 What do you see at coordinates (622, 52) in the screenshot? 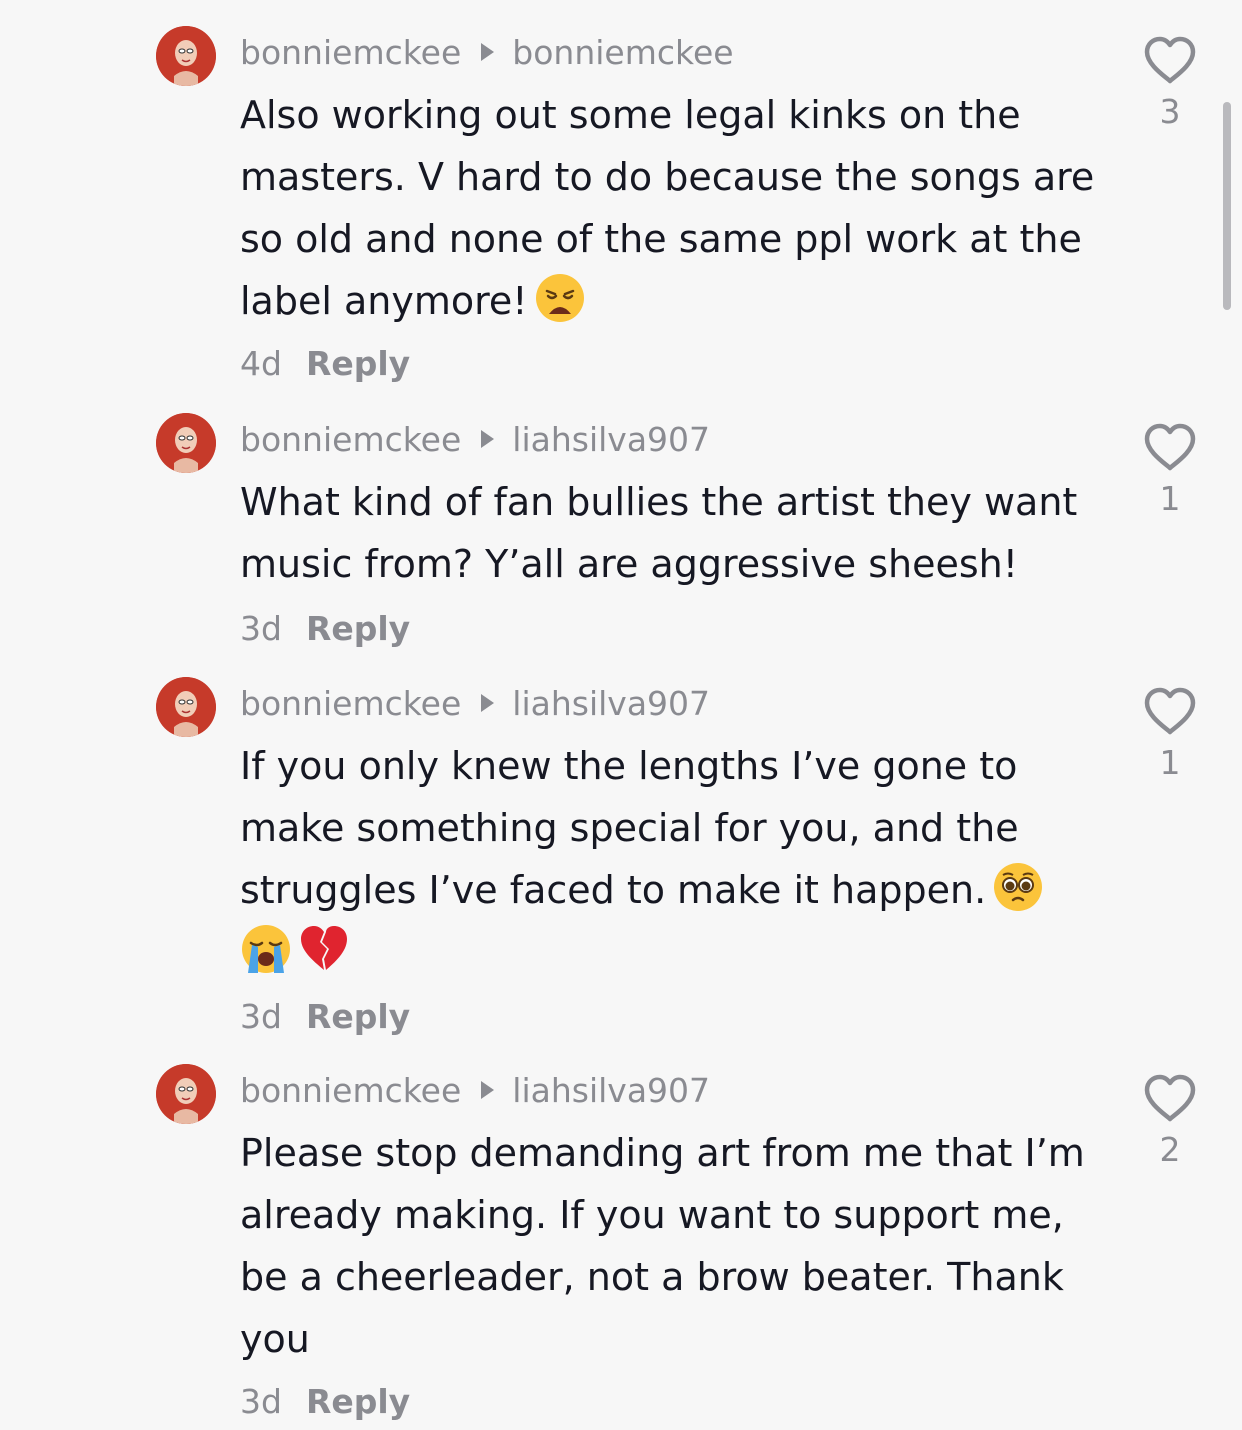
I see `reply-to-name: bonniemckee` at bounding box center [622, 52].